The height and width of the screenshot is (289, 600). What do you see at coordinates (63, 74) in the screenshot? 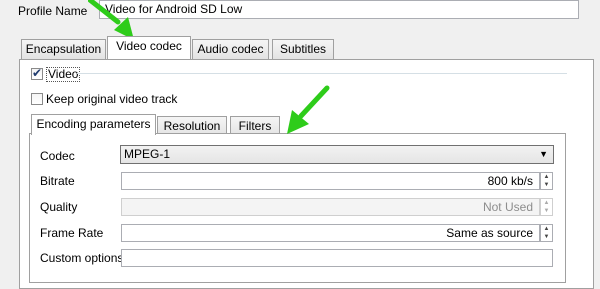
I see `video-checkbox-label: Video` at bounding box center [63, 74].